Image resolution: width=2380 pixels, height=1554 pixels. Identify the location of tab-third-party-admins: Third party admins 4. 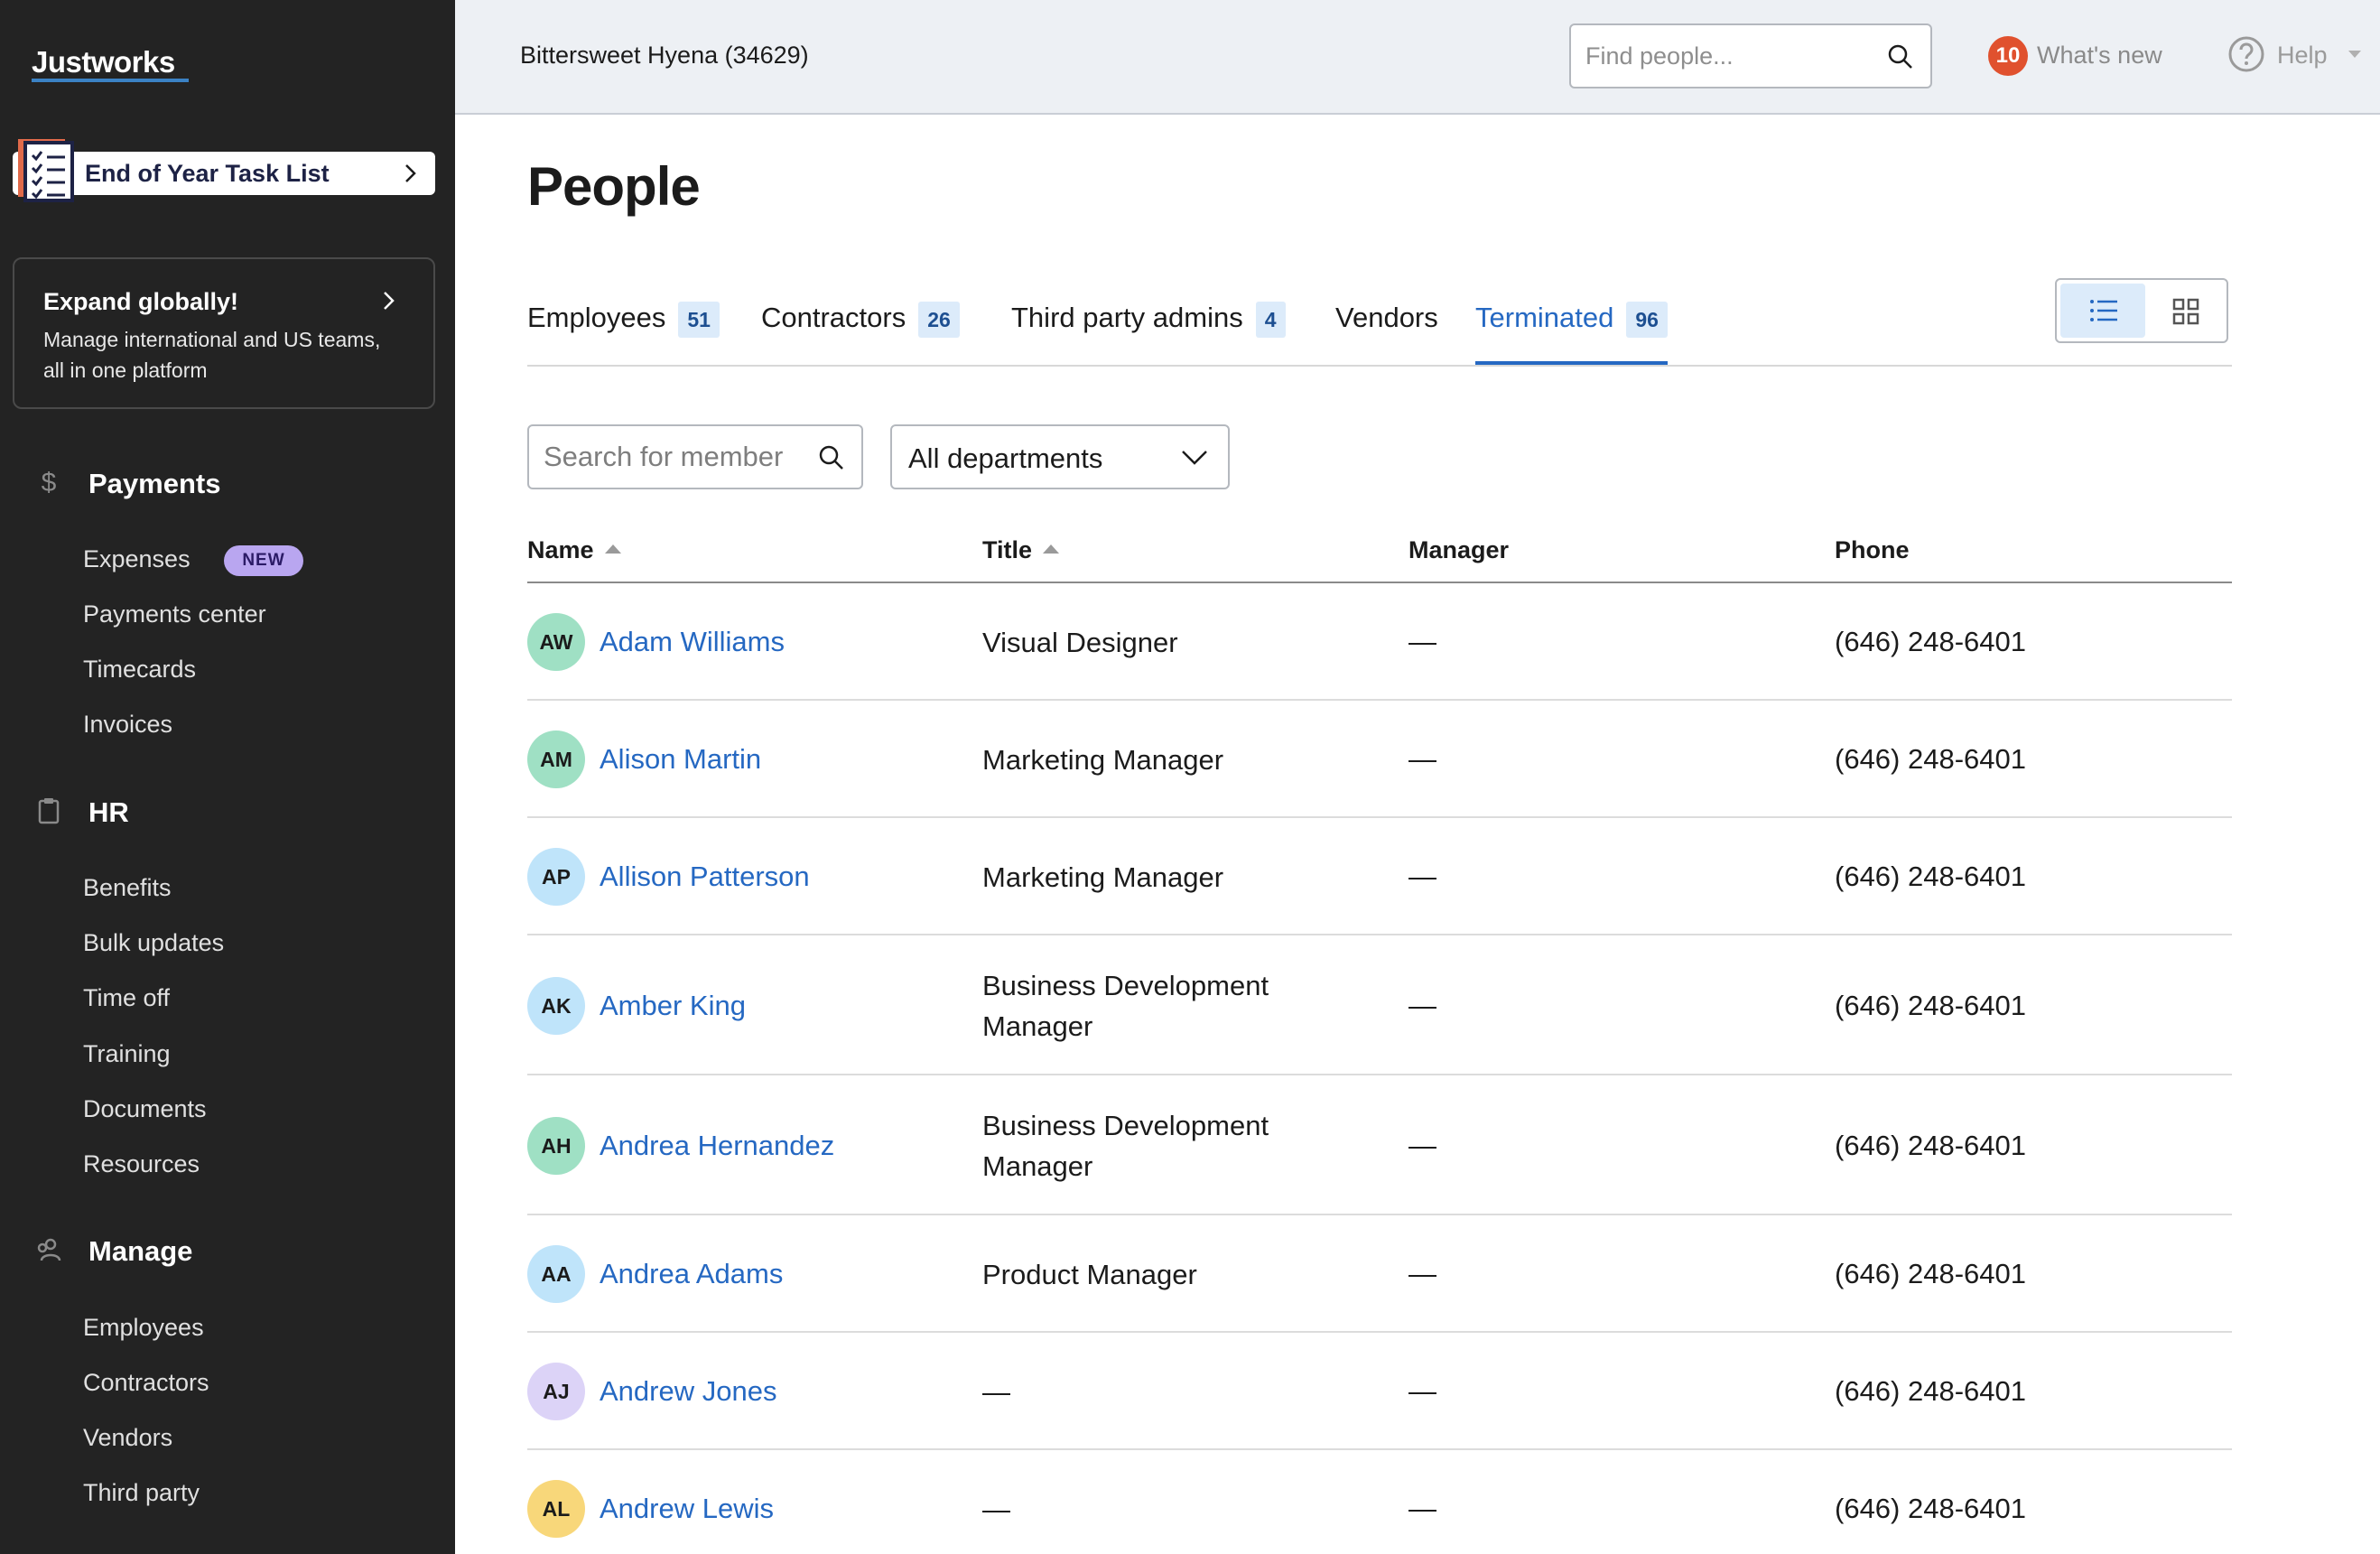
(1148, 333).